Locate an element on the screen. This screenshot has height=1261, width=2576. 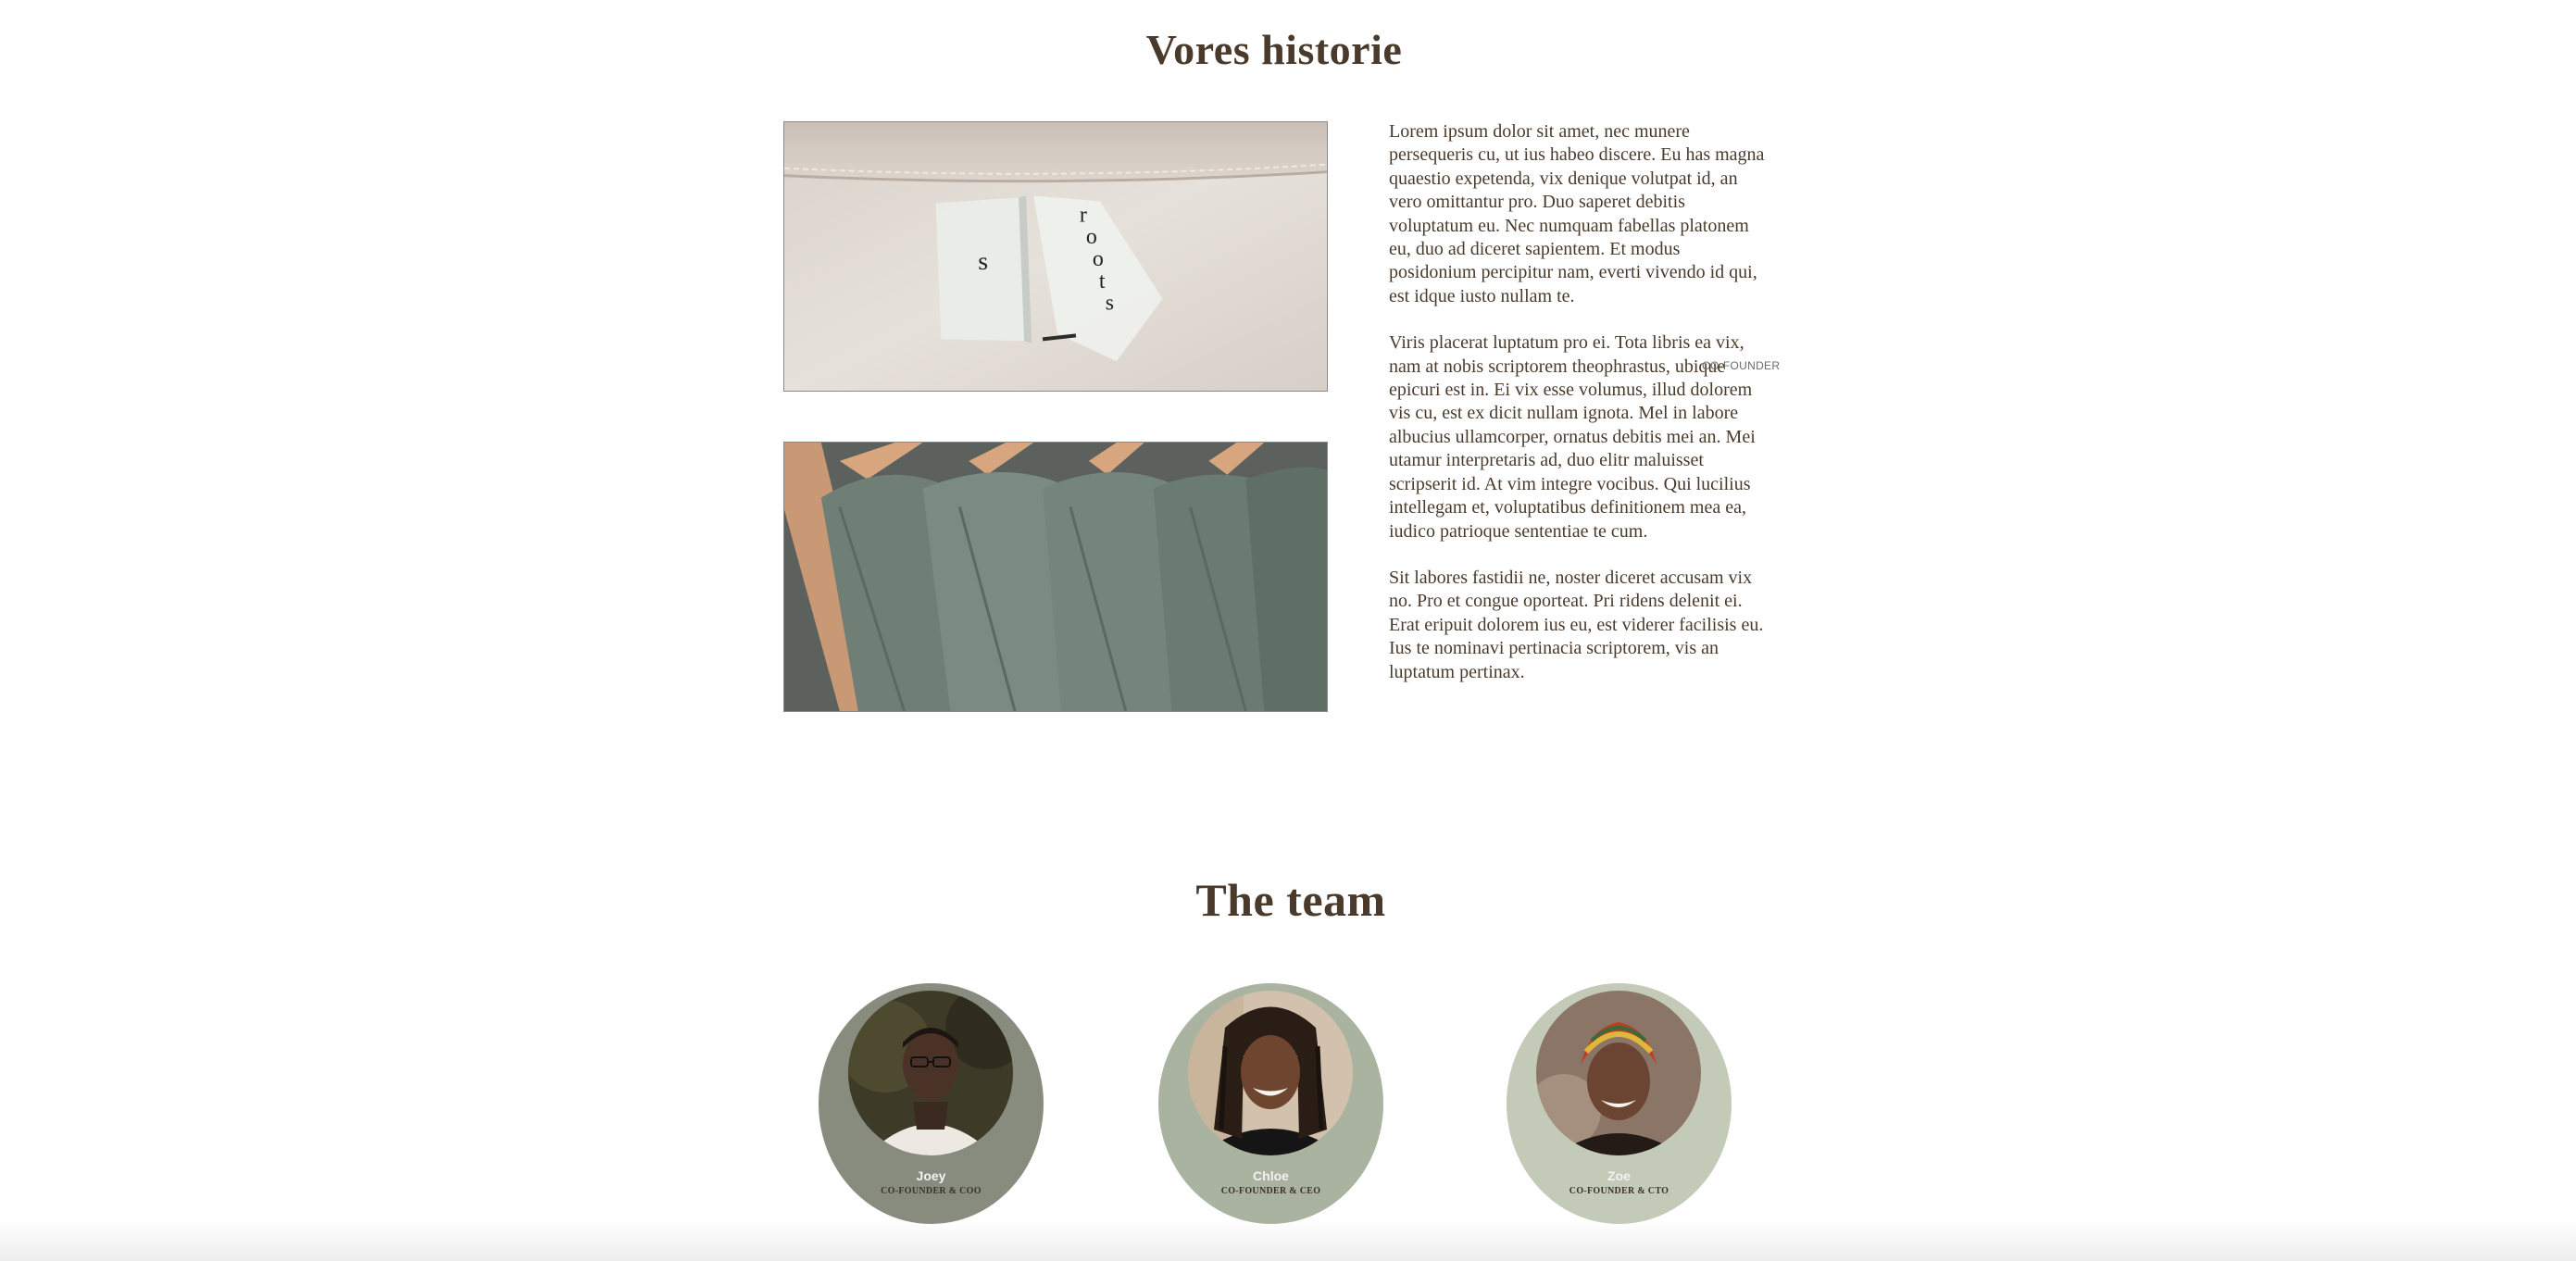
team-title: The team is located at coordinates (1291, 900).